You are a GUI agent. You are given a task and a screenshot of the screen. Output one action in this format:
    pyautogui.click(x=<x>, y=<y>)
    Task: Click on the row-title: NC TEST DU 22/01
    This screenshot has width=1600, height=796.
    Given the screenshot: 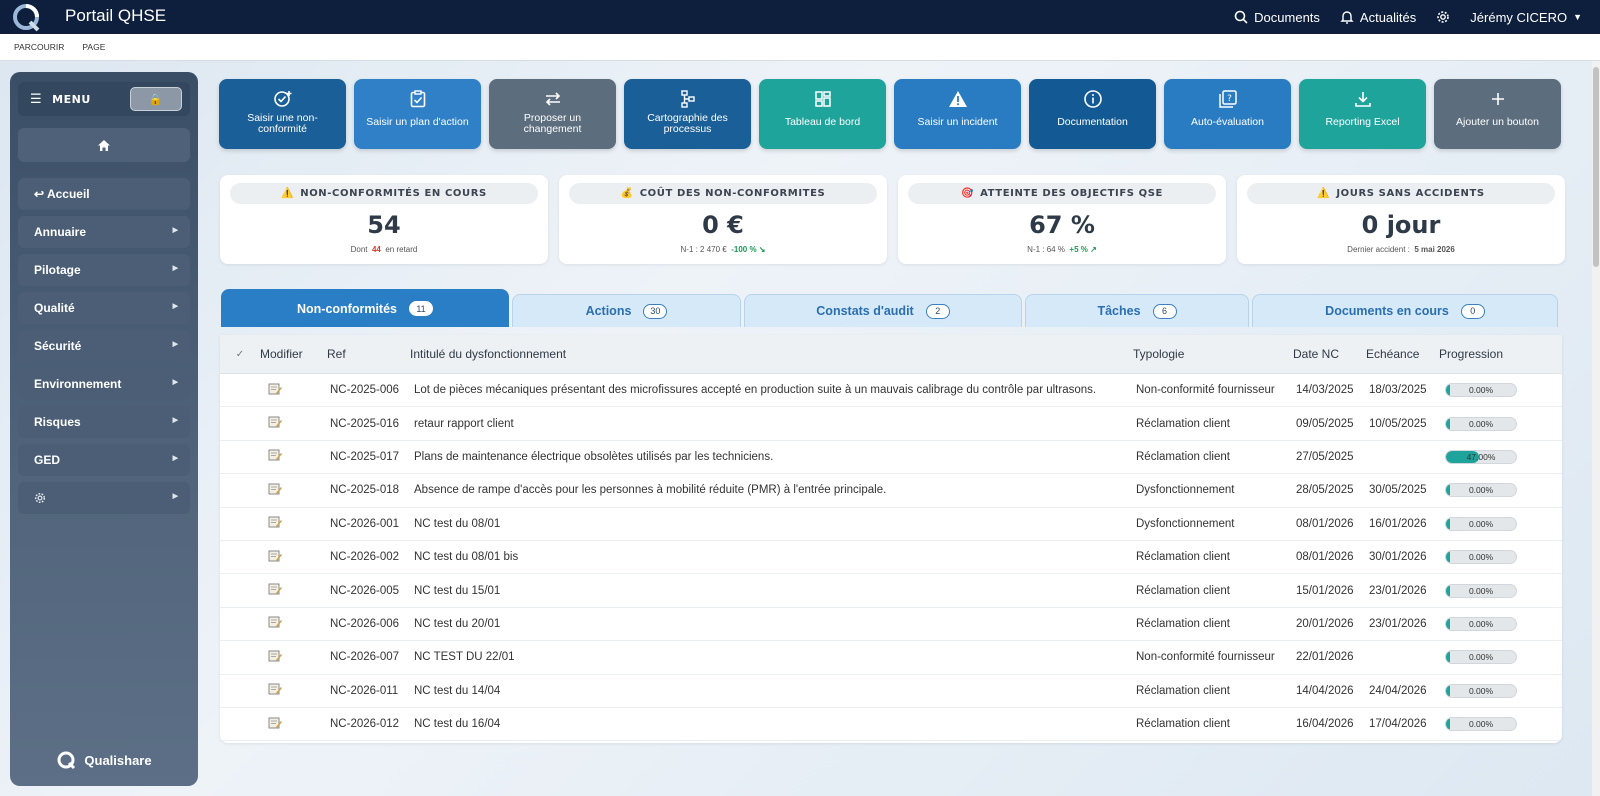 What is the action you would take?
    pyautogui.click(x=771, y=657)
    